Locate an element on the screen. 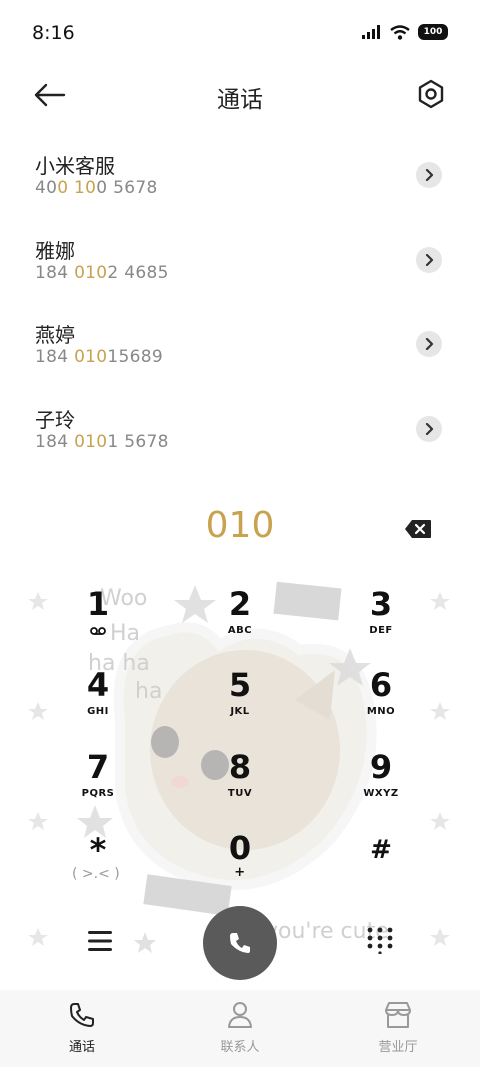  list-item: 小米客服 400 100 5678 is located at coordinates (240, 180).